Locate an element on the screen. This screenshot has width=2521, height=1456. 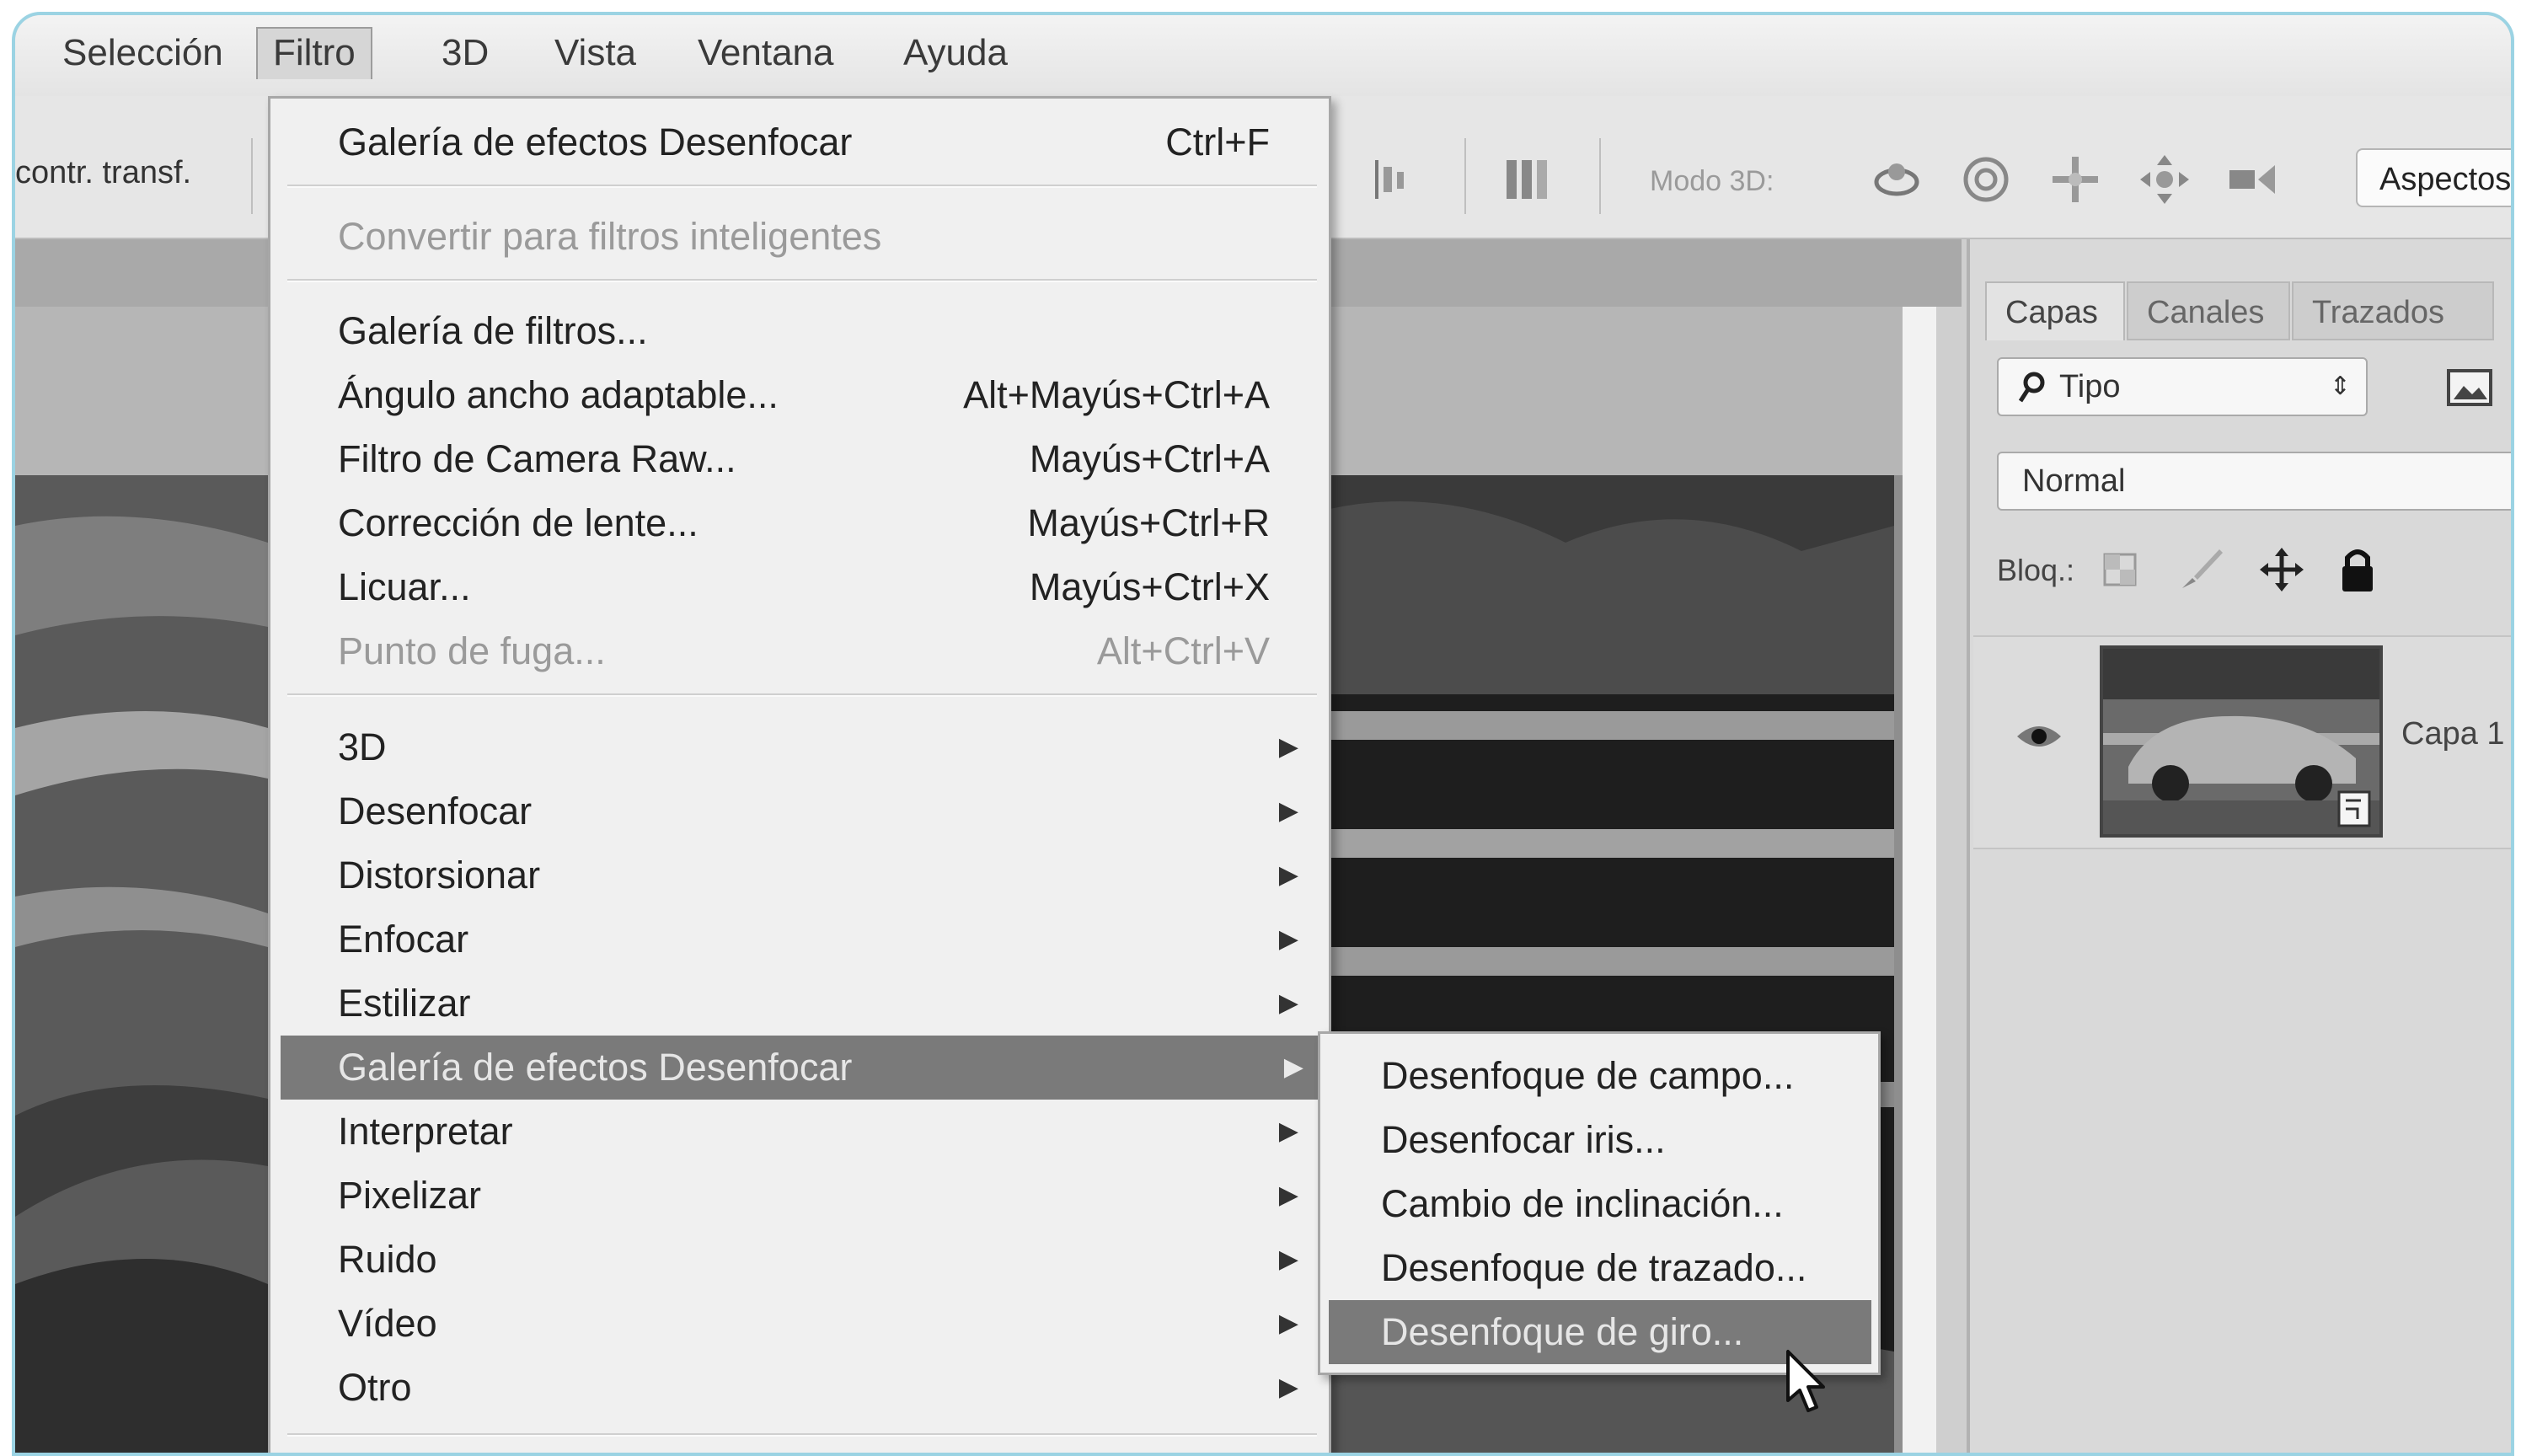
menu-item-shortcut: Ctrl+F is located at coordinates (1217, 141).